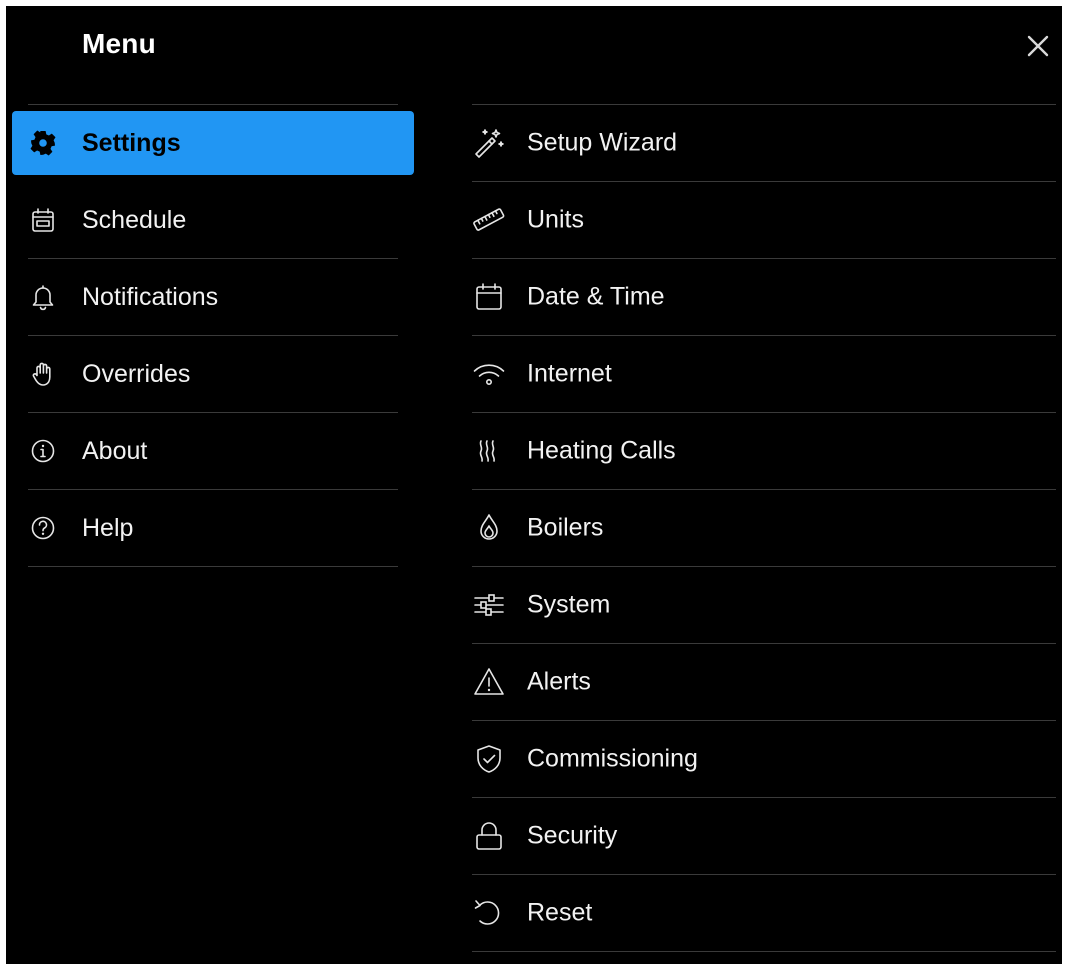 The height and width of the screenshot is (964, 1068). Describe the element at coordinates (764, 913) in the screenshot. I see `settings-item-reset: Reset` at that location.